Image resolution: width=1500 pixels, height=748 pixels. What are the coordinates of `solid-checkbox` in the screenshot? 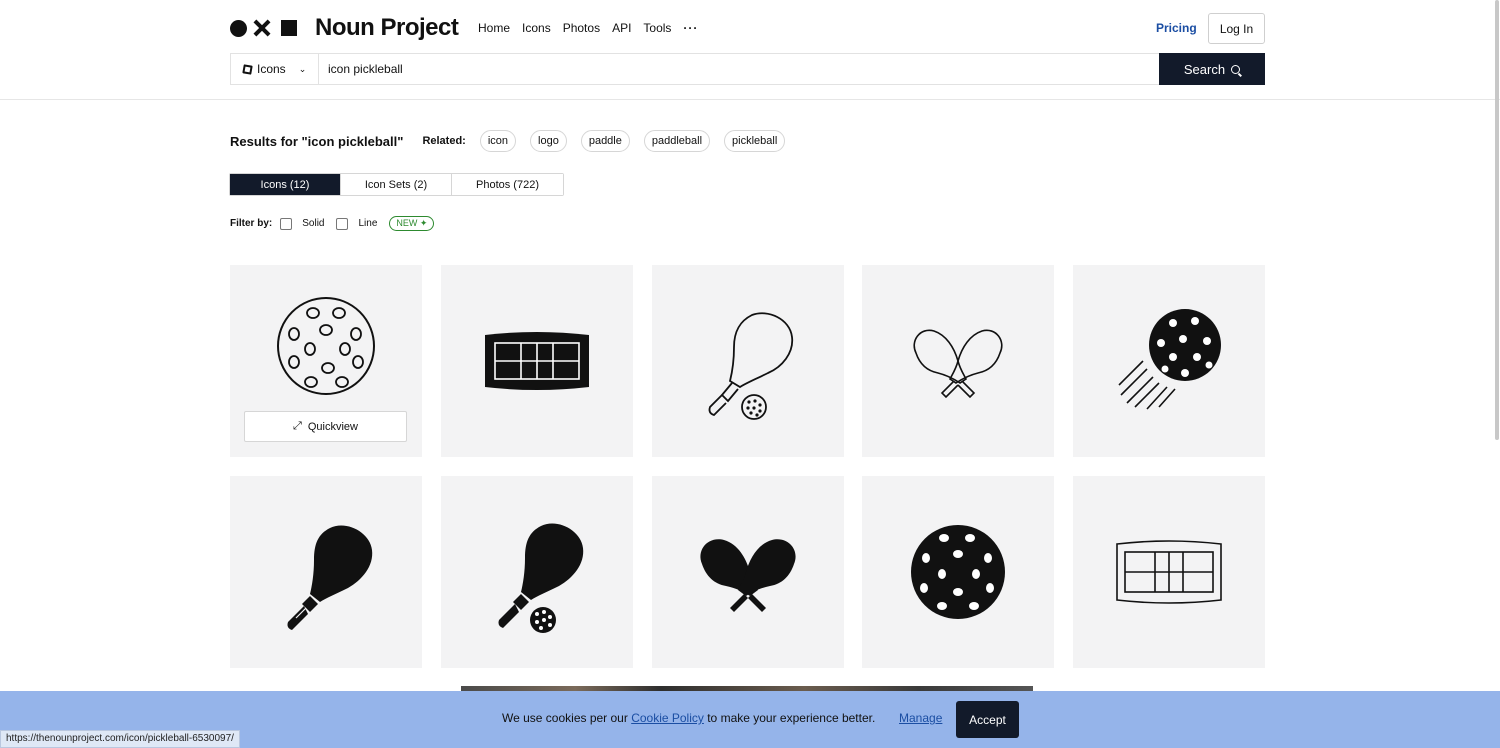 It's located at (286, 223).